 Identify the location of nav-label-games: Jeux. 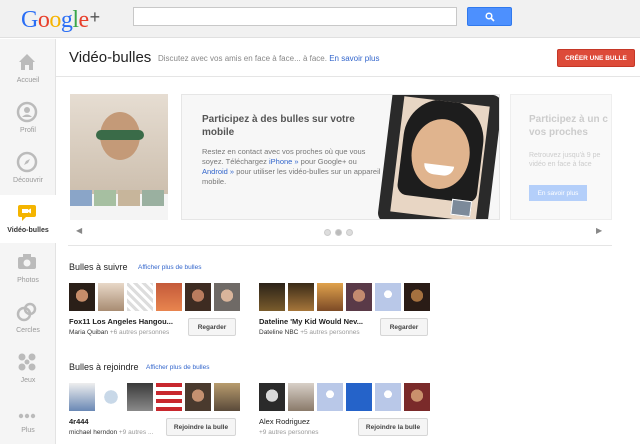
(28, 380).